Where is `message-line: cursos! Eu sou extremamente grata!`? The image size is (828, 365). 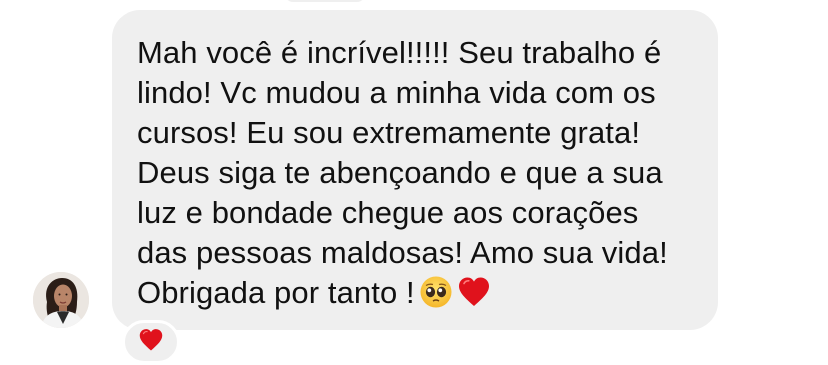 message-line: cursos! Eu sou extremamente grata! is located at coordinates (389, 132).